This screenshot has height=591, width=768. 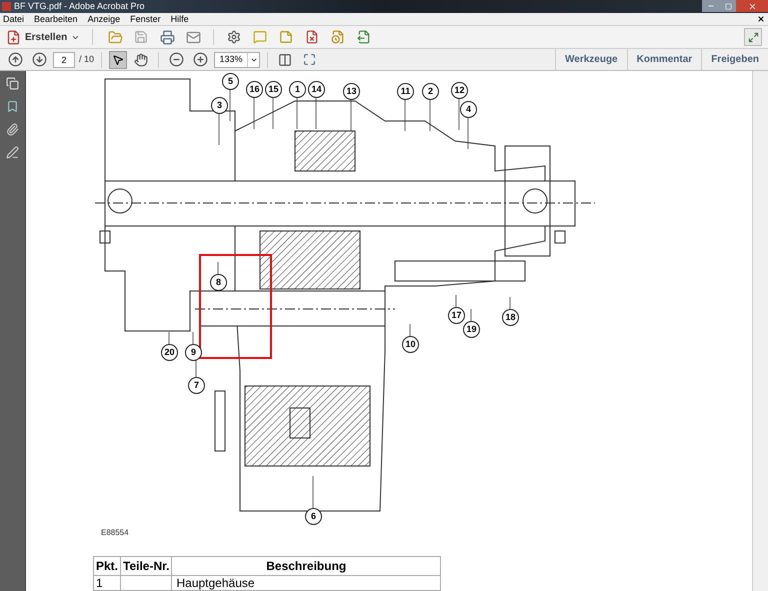 What do you see at coordinates (145, 19) in the screenshot?
I see `menu-item: Fenster` at bounding box center [145, 19].